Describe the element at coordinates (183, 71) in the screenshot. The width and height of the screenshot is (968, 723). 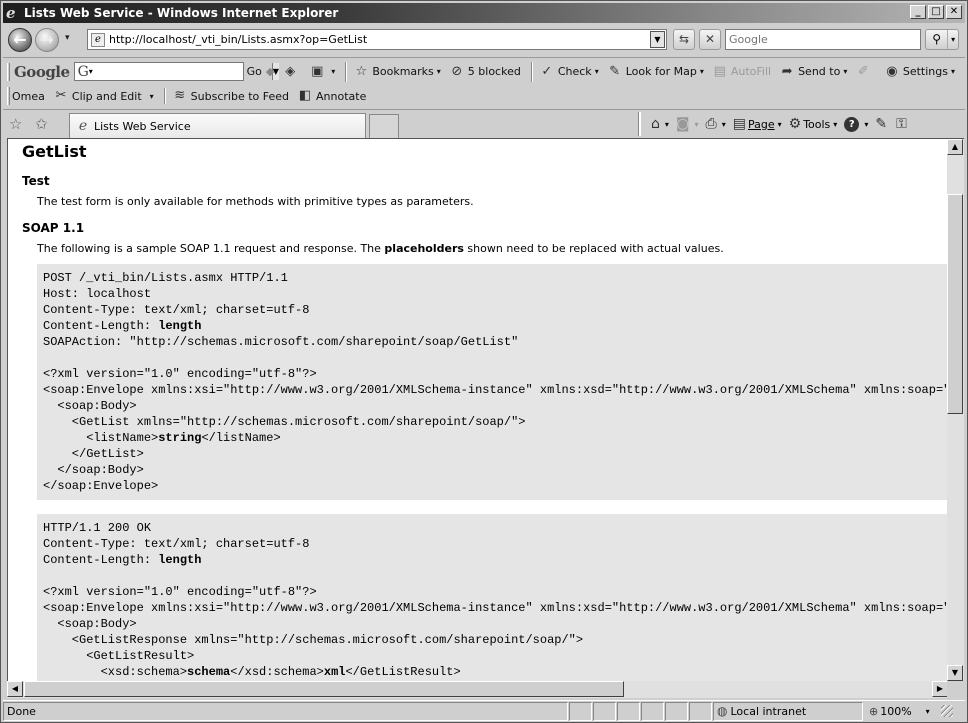
I see `google-search-input` at that location.